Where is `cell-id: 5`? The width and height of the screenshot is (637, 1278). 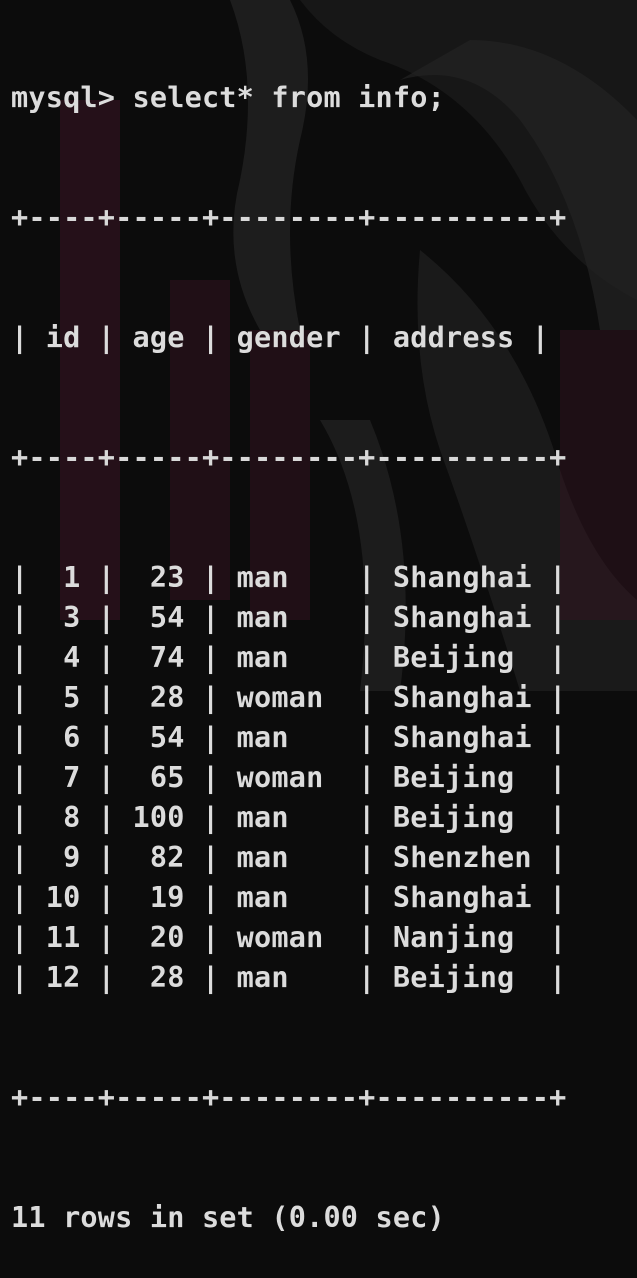
cell-id: 5 is located at coordinates (72, 697).